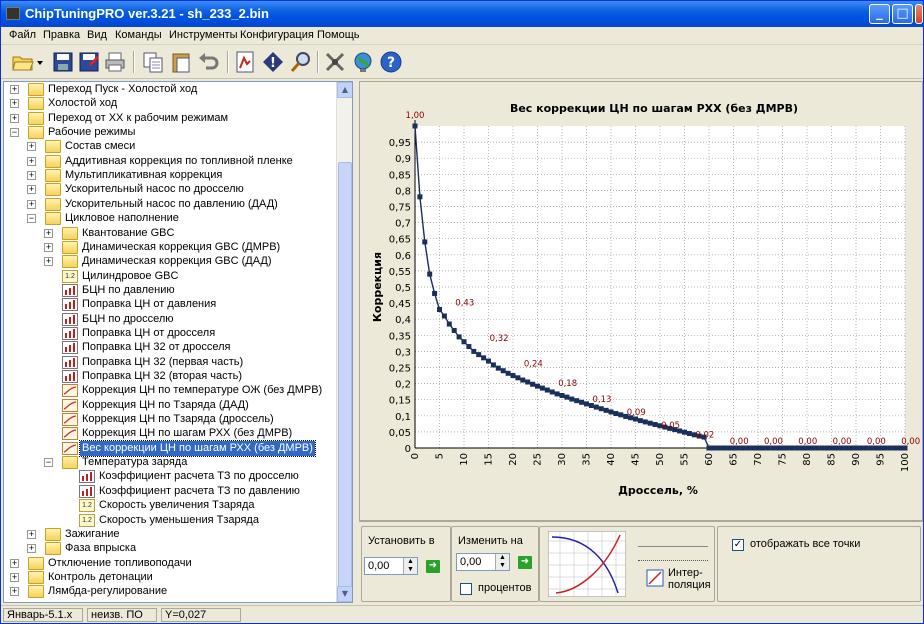 This screenshot has width=924, height=624. What do you see at coordinates (138, 35) in the screenshot?
I see `menu-commands: Команды` at bounding box center [138, 35].